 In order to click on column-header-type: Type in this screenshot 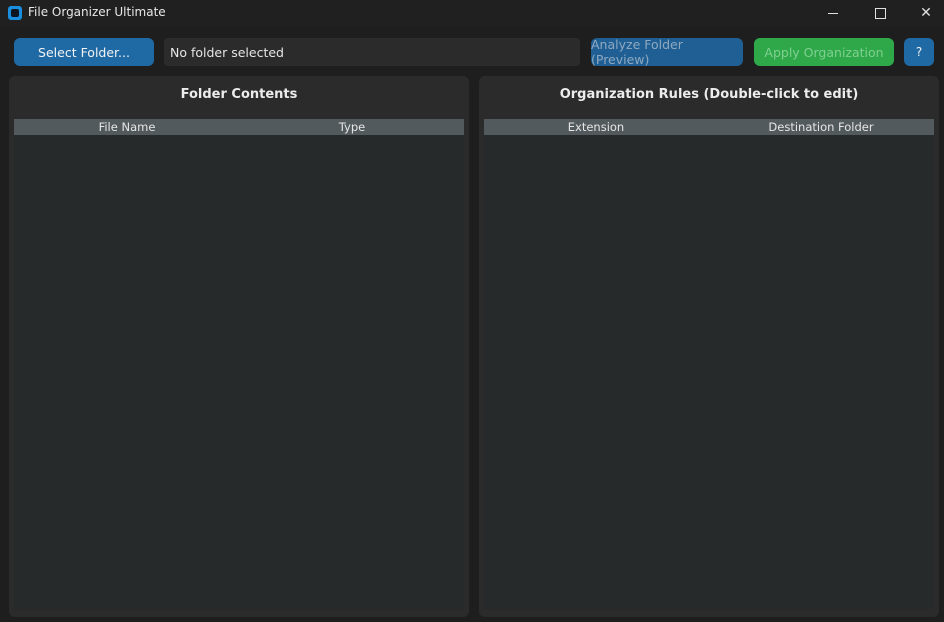, I will do `click(352, 127)`.